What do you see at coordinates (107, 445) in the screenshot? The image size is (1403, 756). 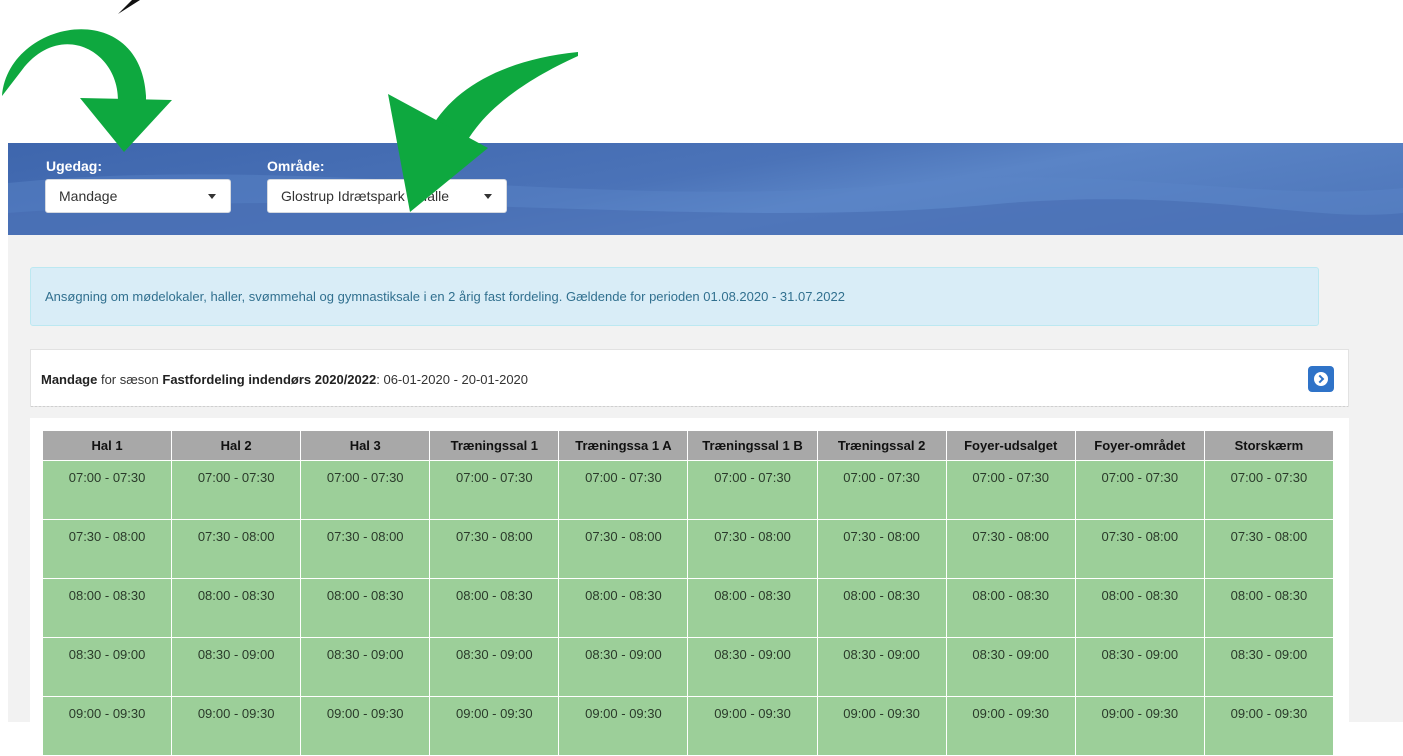 I see `column-header: Hal 1` at bounding box center [107, 445].